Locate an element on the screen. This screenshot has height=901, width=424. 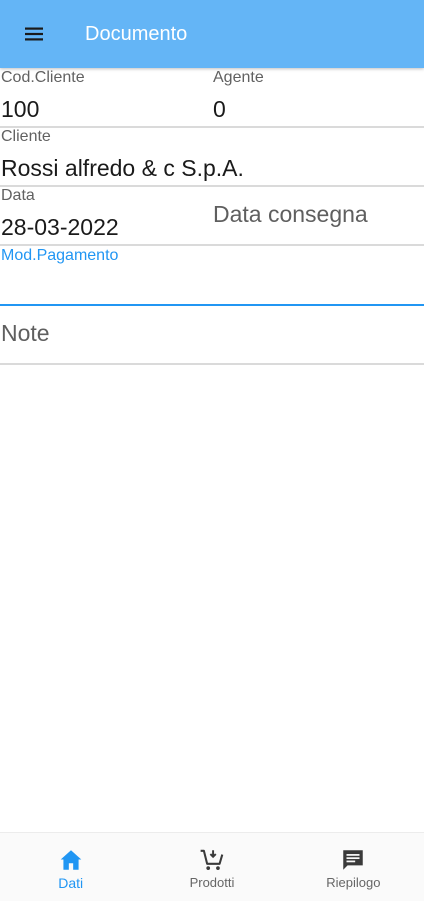
nav-label-riepilogo: Riepilogo is located at coordinates (353, 882).